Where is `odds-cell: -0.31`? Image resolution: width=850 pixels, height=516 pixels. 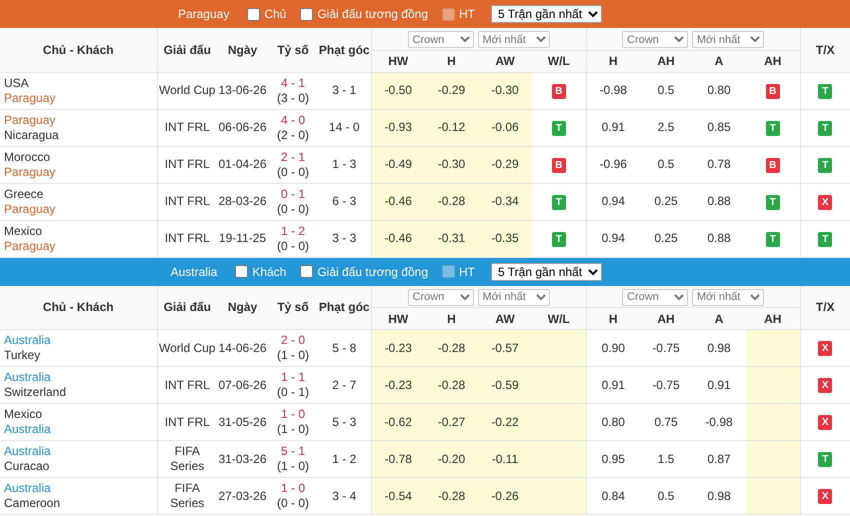 odds-cell: -0.31 is located at coordinates (451, 238).